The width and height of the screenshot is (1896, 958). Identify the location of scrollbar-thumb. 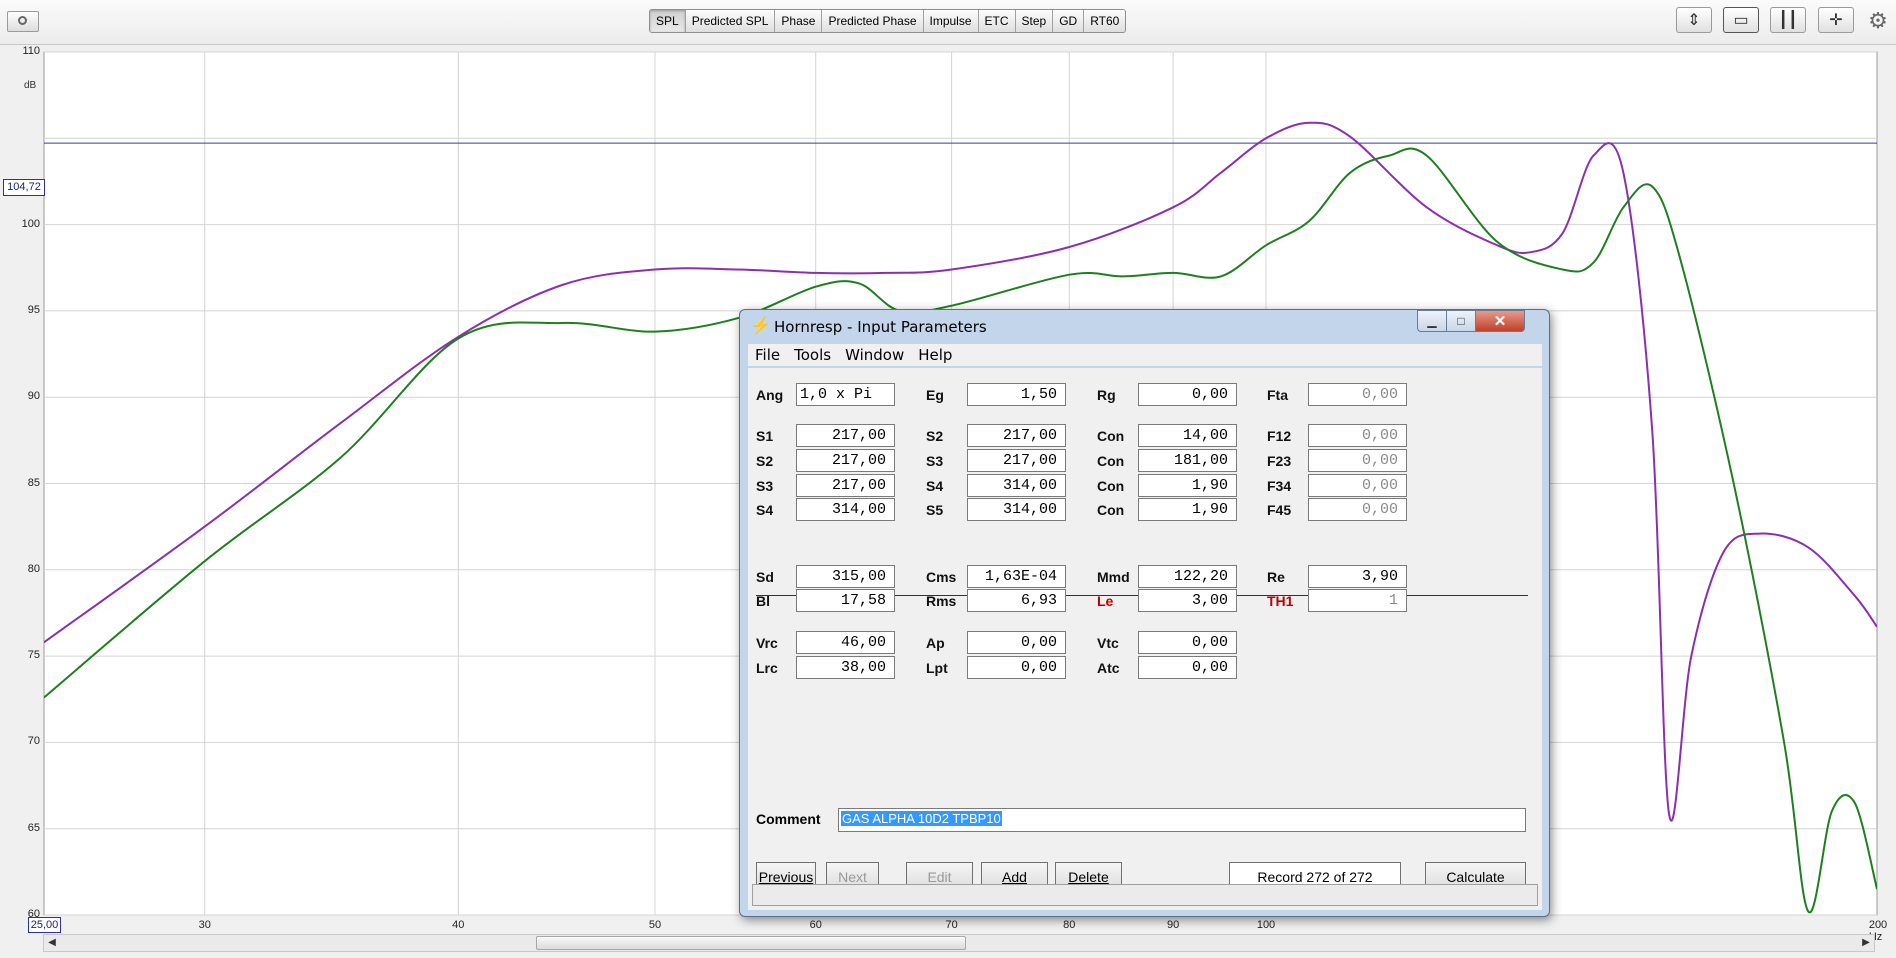
(751, 943).